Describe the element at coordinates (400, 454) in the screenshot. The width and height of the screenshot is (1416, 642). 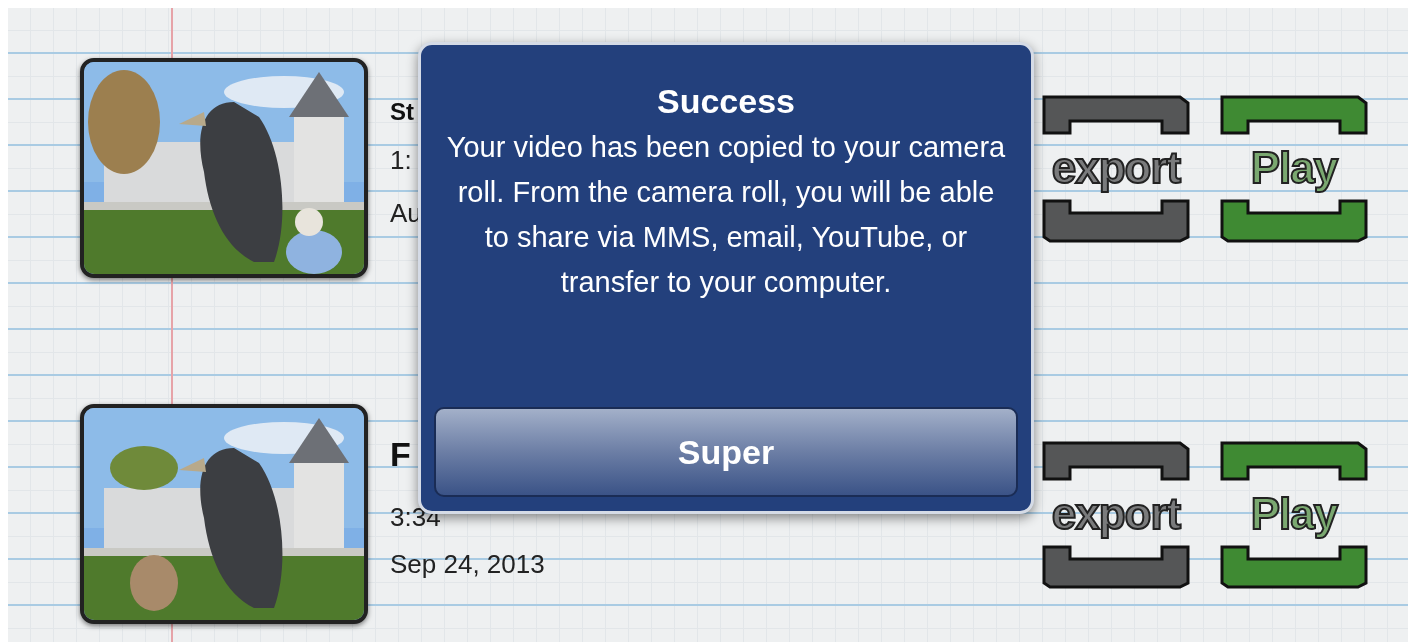
I see `video-title: F` at that location.